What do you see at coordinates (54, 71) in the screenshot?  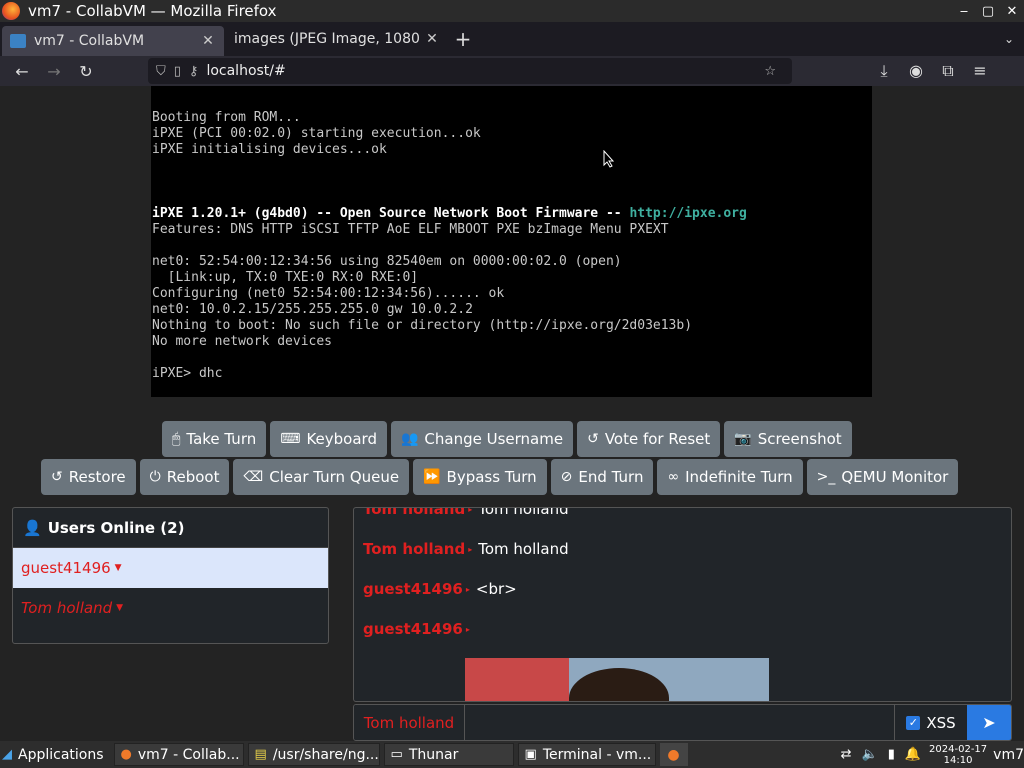 I see `forward-button: →` at bounding box center [54, 71].